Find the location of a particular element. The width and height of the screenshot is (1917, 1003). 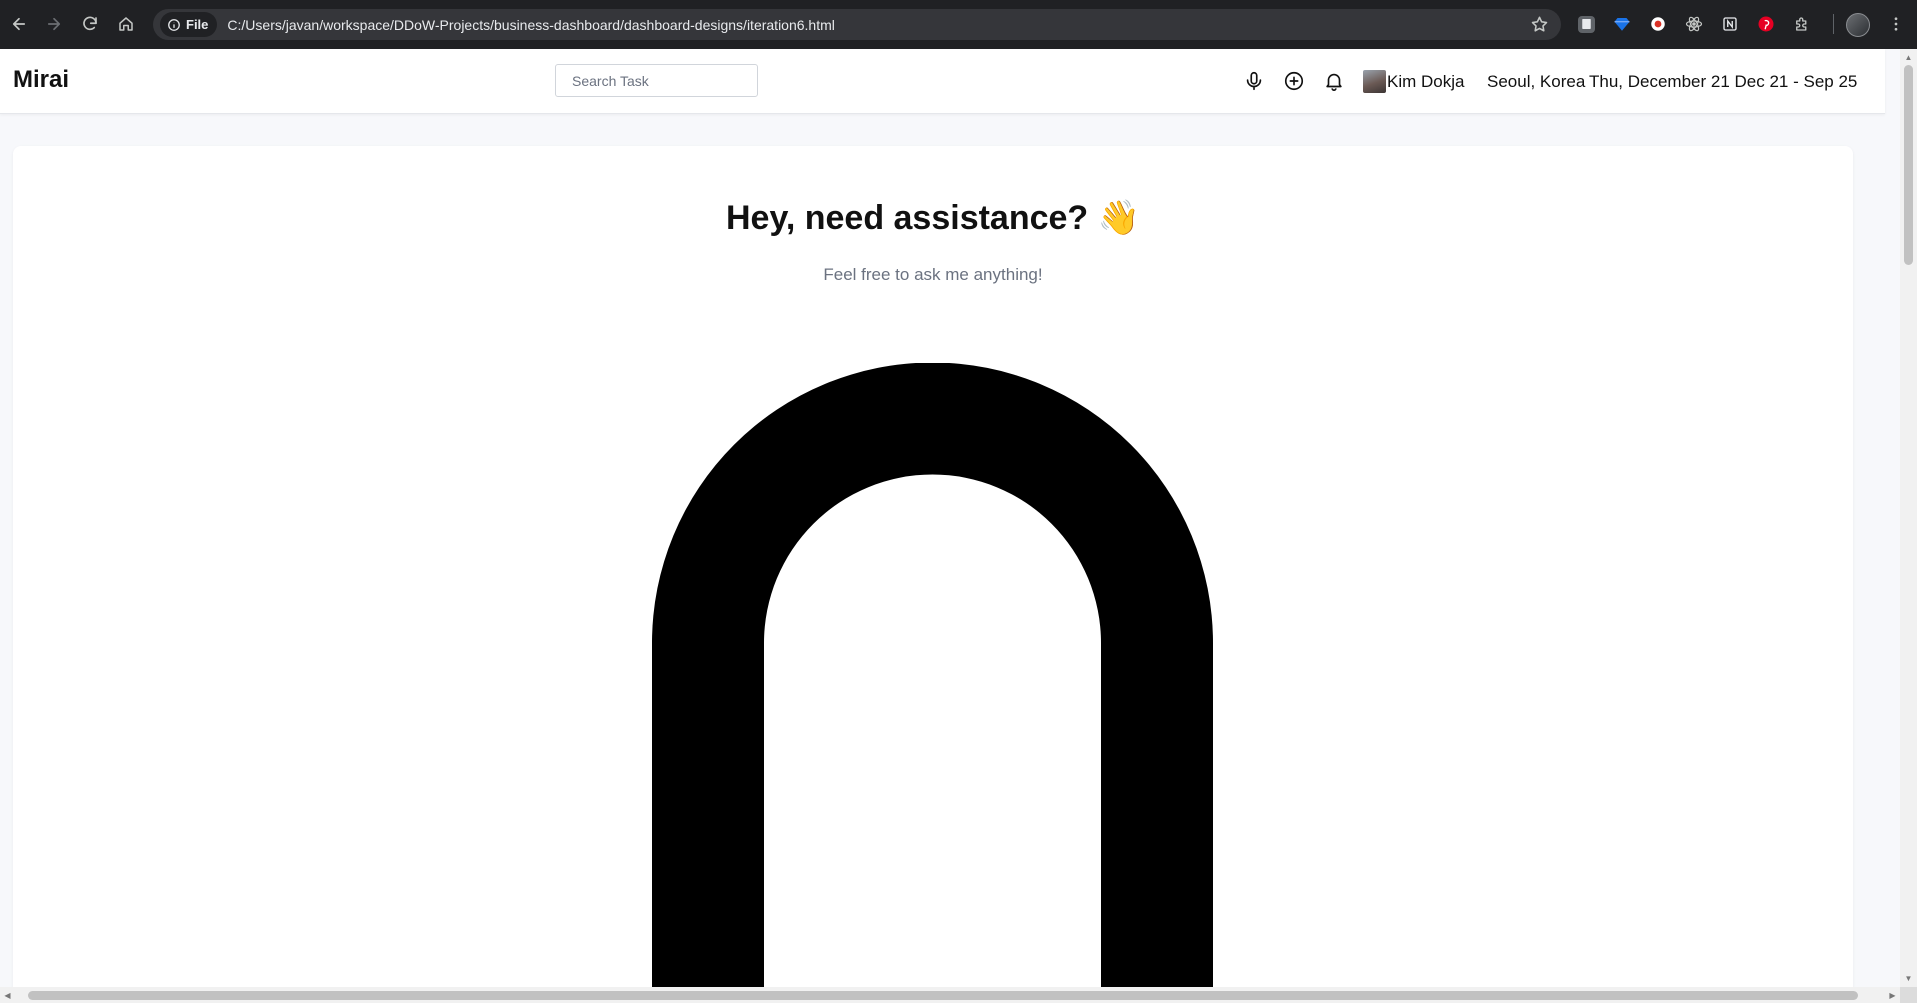

vertical-scroll-thumb is located at coordinates (1908, 165).